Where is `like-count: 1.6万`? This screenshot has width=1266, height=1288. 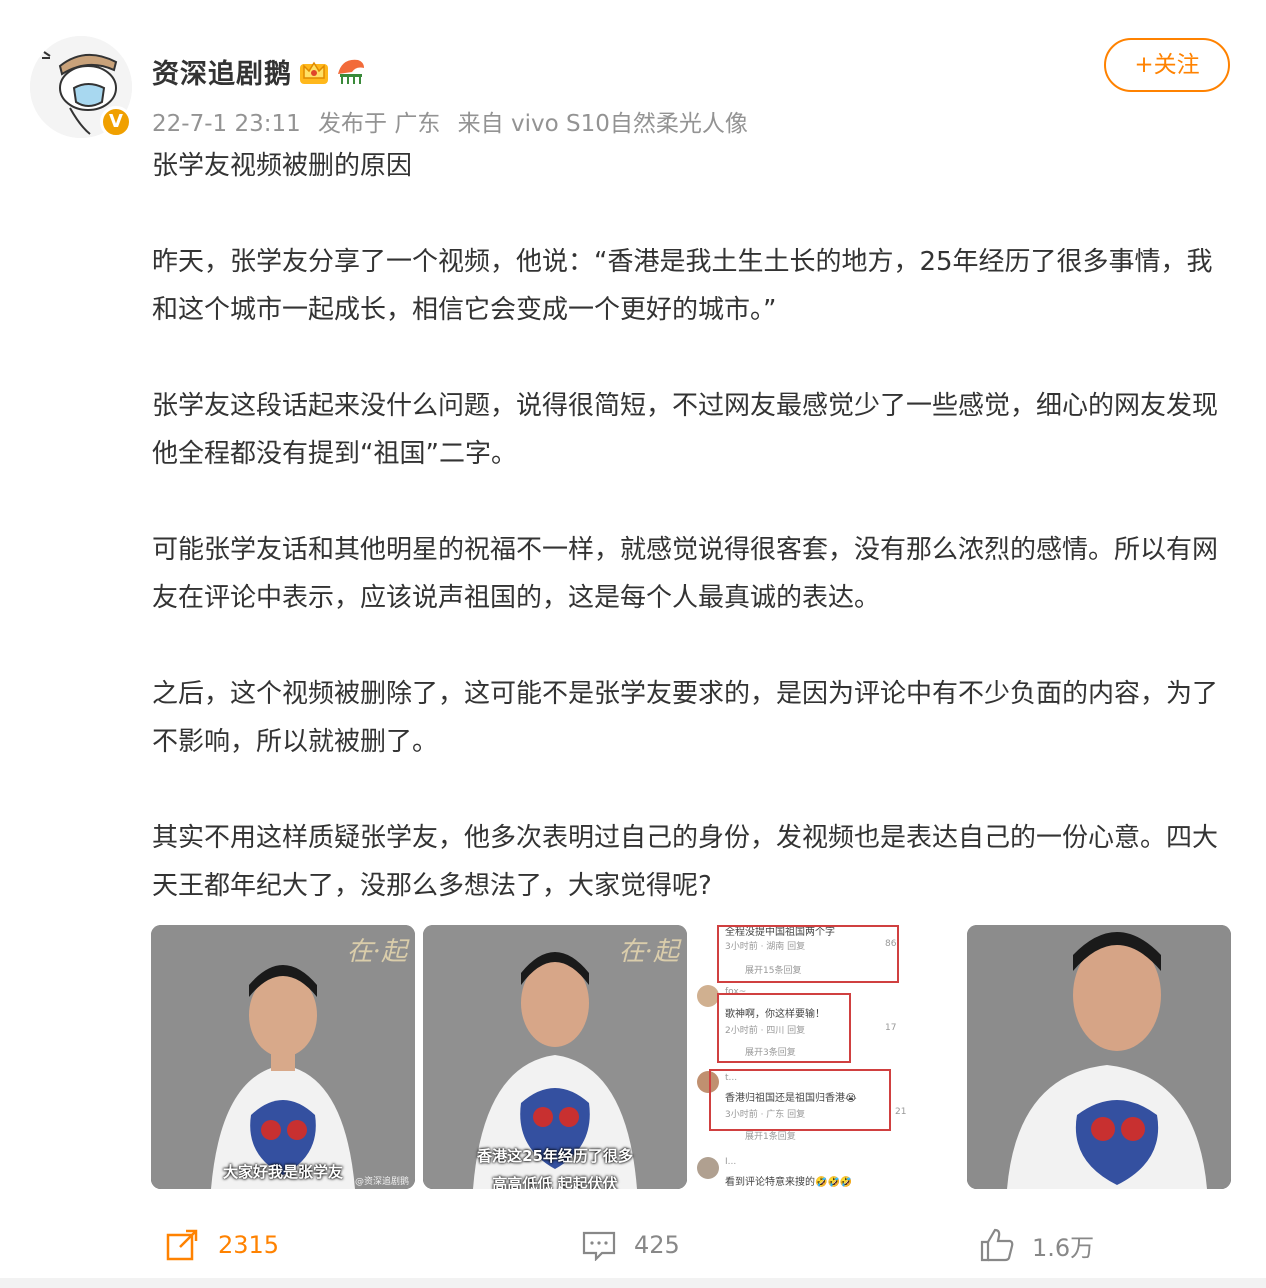
like-count: 1.6万 is located at coordinates (1063, 1247).